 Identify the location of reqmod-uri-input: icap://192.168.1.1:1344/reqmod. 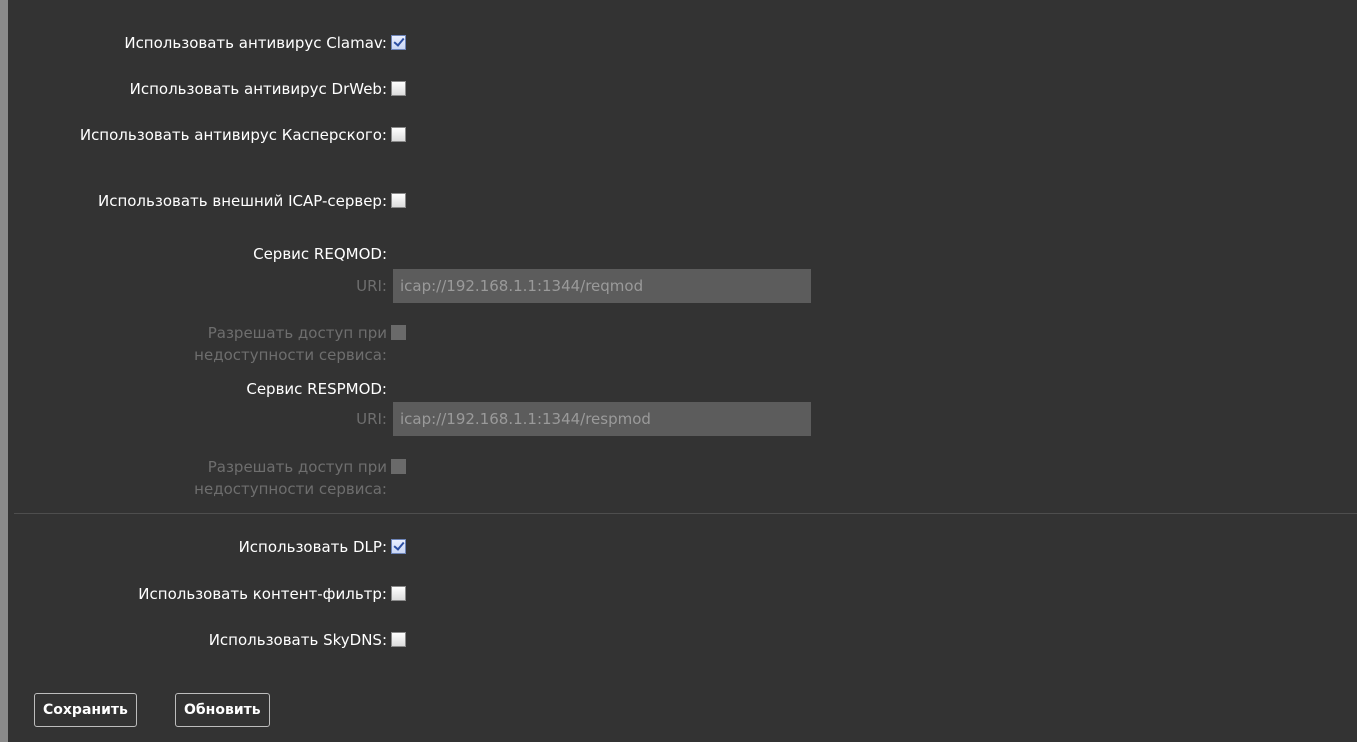
(602, 286).